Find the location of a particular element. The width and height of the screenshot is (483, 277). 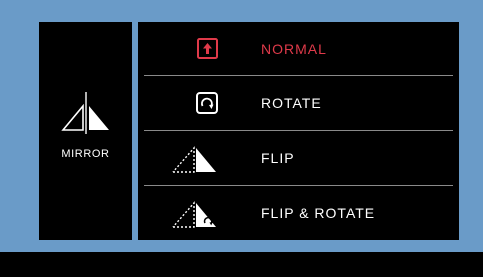

menu-item-rotate: ROTATE is located at coordinates (298, 103).